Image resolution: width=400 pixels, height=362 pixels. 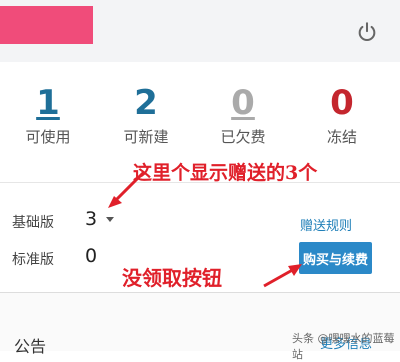 I want to click on stat-frozen-value: 0, so click(x=342, y=103).